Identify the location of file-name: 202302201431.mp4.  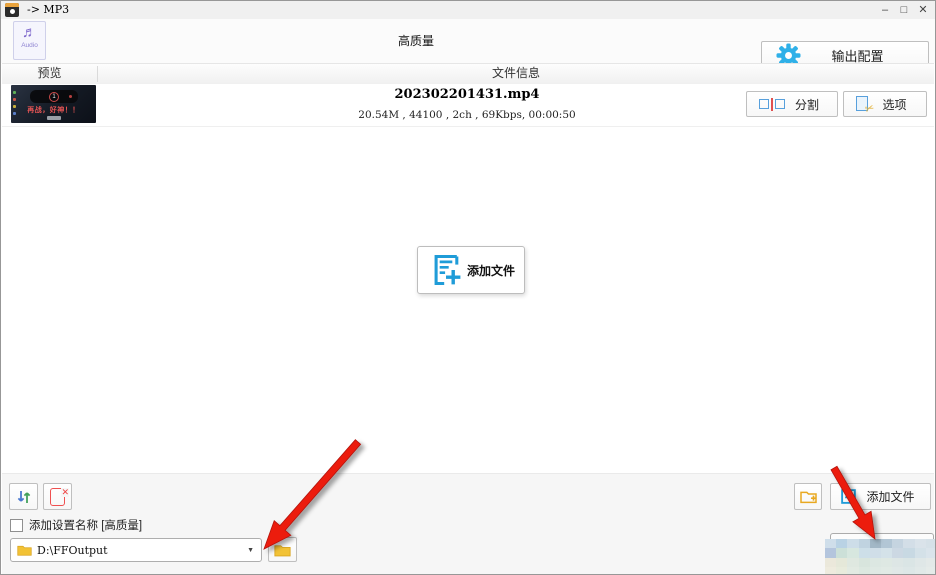
(467, 94).